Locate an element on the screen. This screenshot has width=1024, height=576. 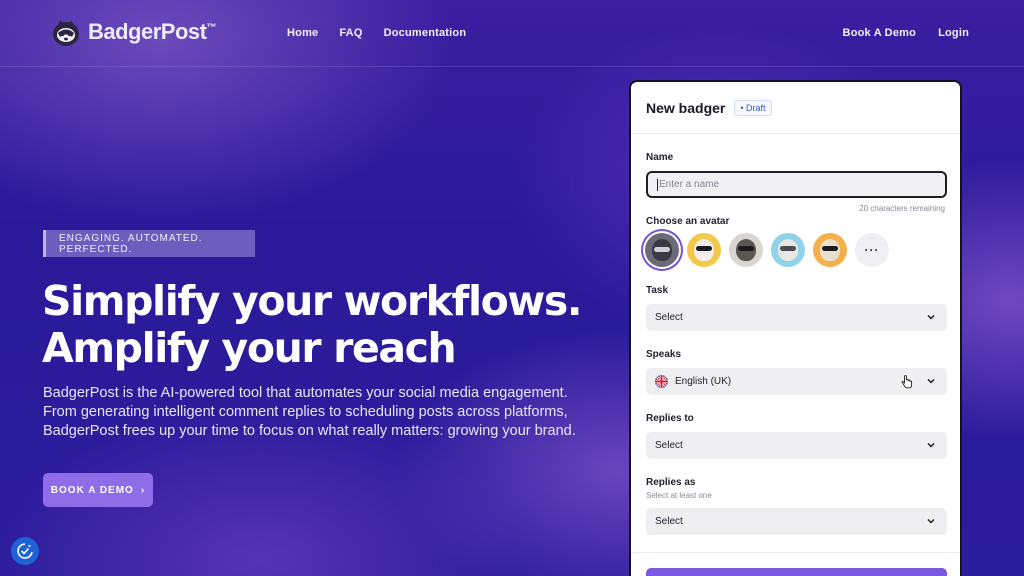
submit-button is located at coordinates (796, 572).